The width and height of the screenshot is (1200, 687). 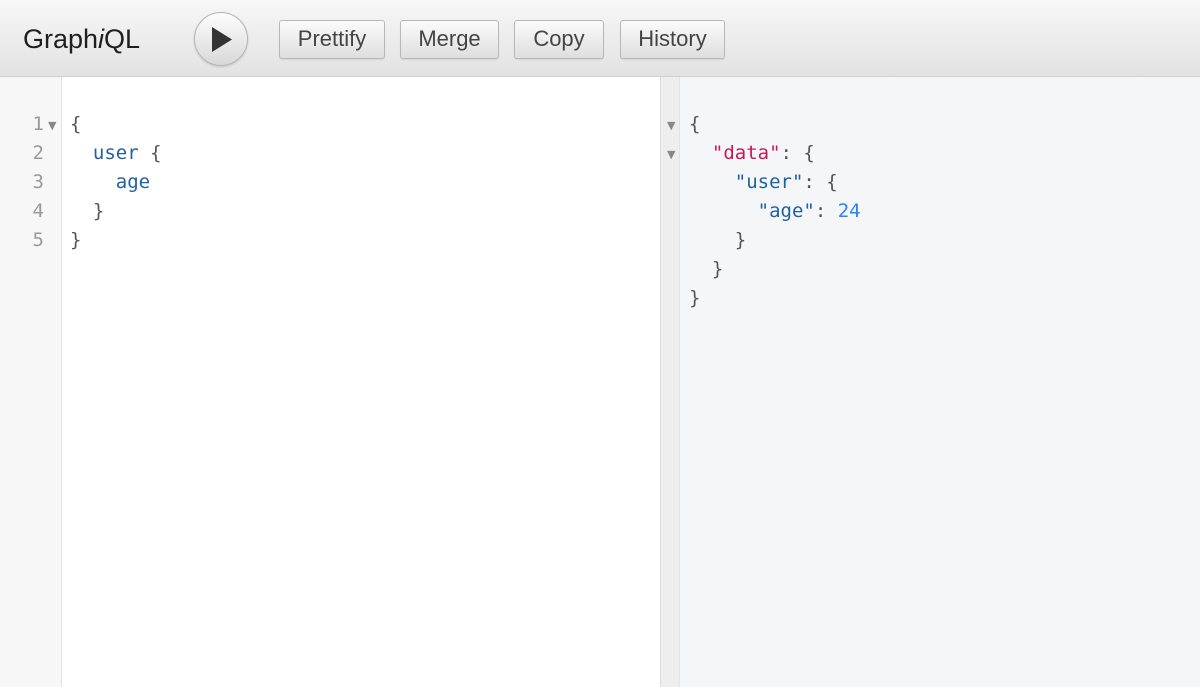 I want to click on logo-ql: QL, so click(x=122, y=39).